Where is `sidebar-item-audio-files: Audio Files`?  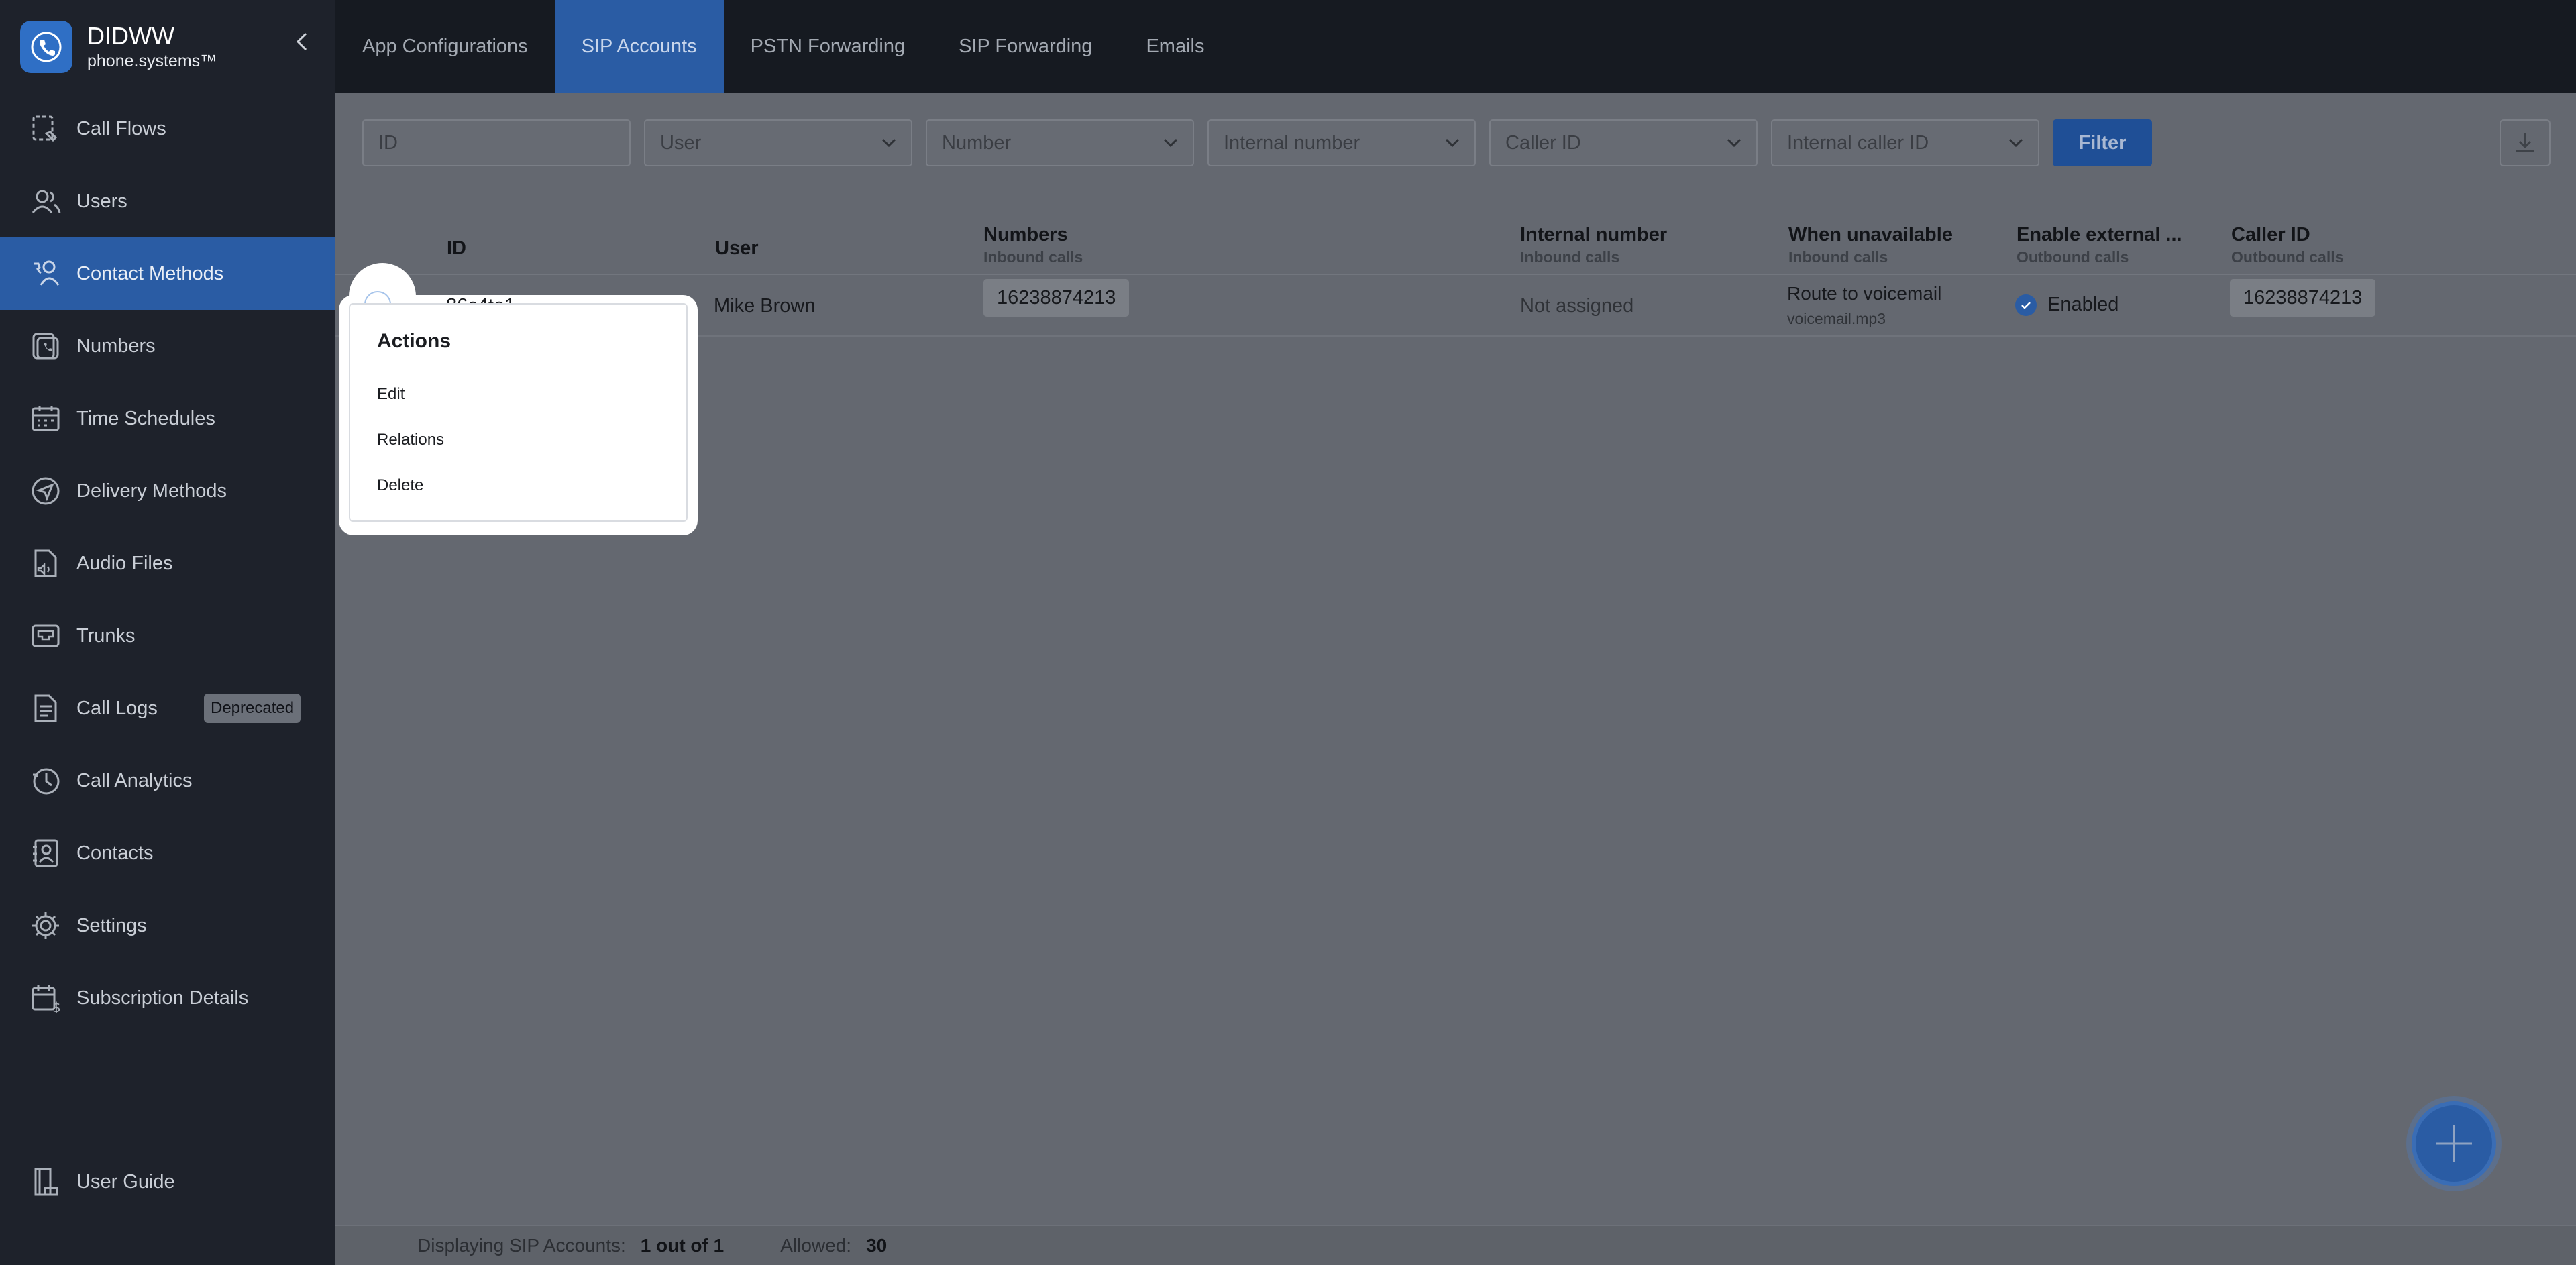 sidebar-item-audio-files: Audio Files is located at coordinates (167, 563).